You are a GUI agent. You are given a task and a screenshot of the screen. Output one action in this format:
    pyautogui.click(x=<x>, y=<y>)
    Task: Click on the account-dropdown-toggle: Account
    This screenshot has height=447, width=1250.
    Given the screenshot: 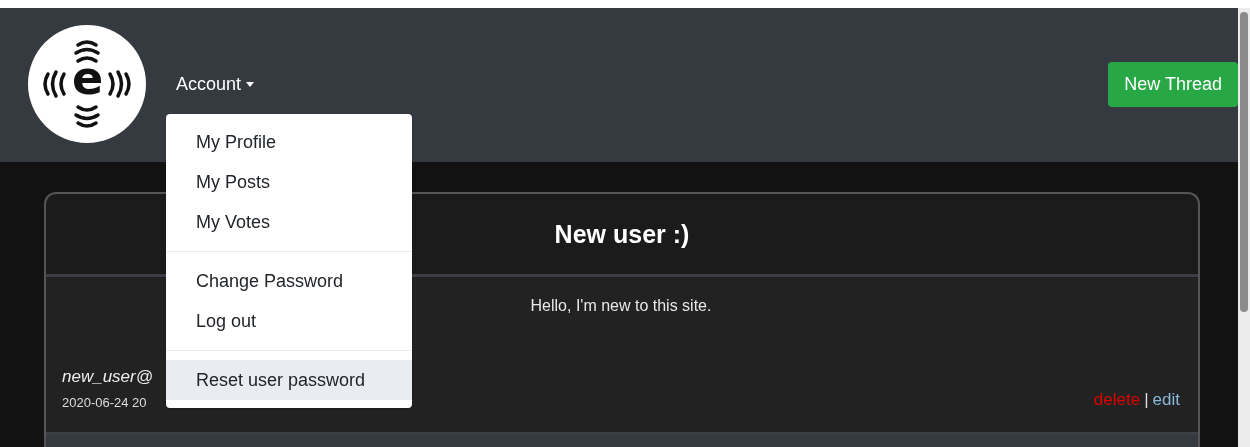 What is the action you would take?
    pyautogui.click(x=215, y=84)
    